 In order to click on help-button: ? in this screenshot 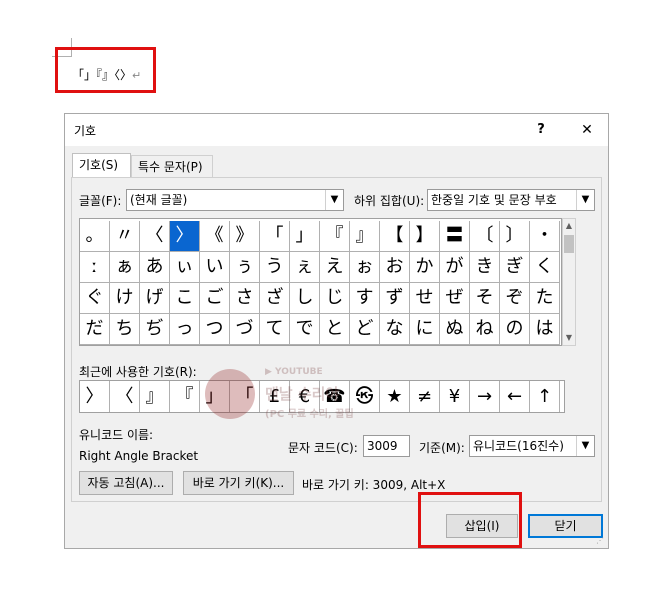, I will do `click(541, 130)`.